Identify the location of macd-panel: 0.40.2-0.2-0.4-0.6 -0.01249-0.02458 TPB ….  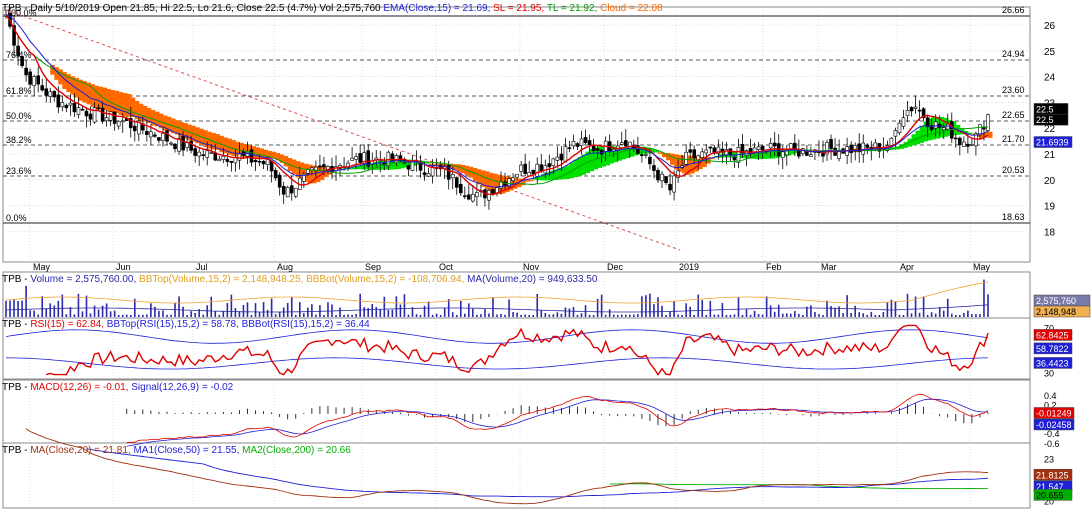
(538, 415).